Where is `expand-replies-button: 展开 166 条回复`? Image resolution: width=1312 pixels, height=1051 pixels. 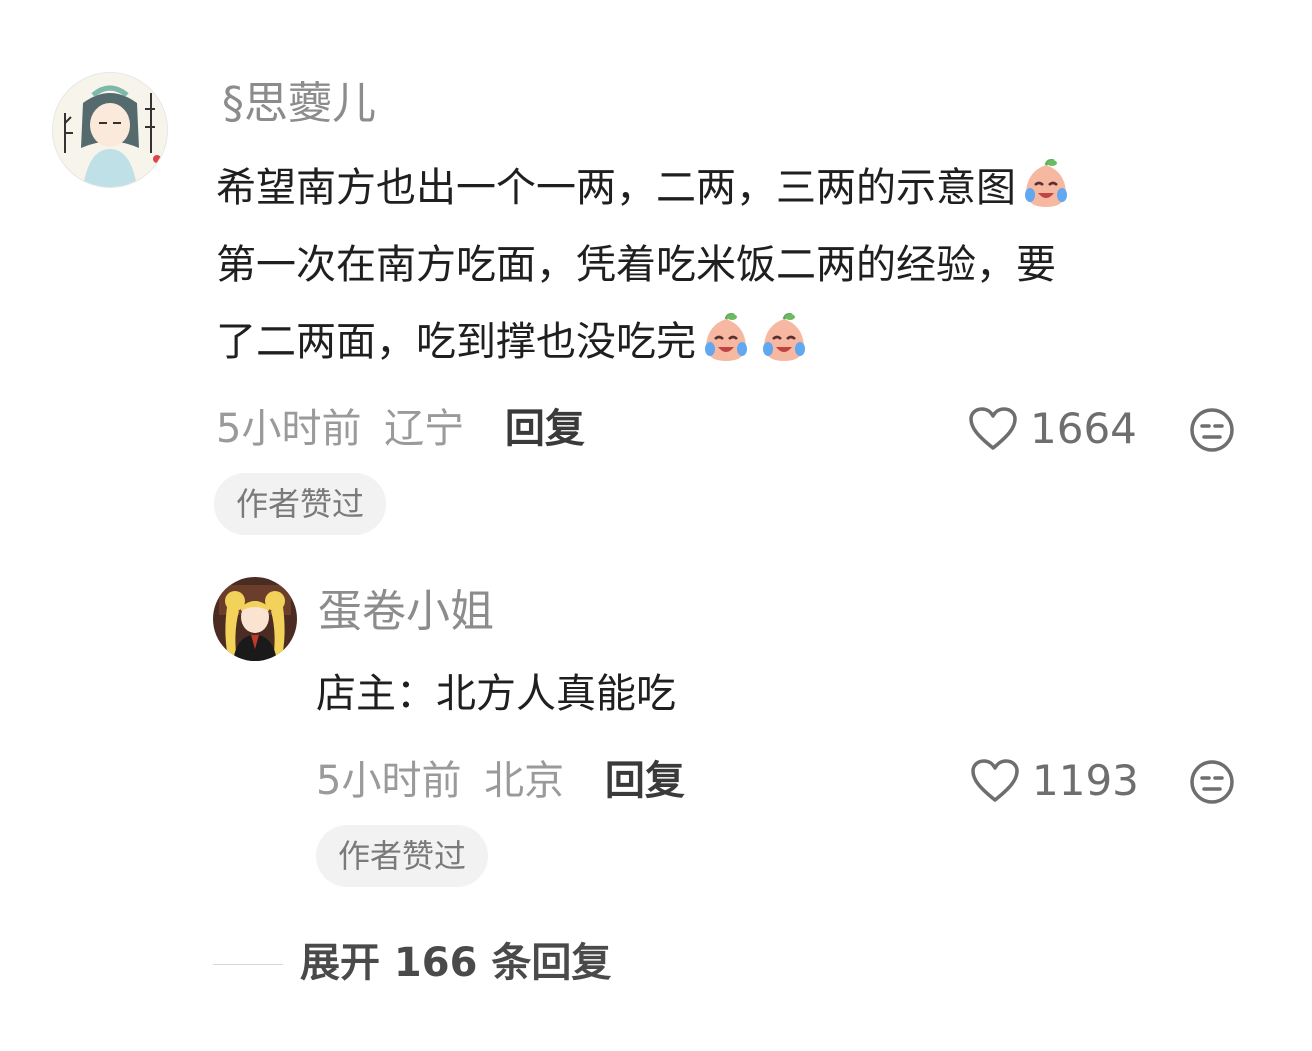
expand-replies-button: 展开 166 条回复 is located at coordinates (455, 963).